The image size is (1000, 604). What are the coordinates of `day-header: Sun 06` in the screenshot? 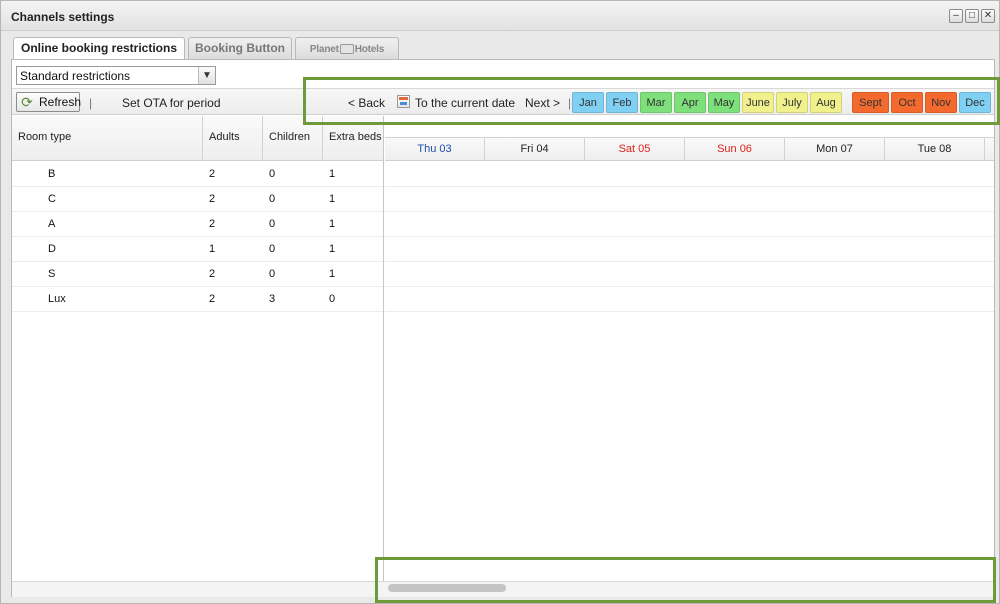 It's located at (735, 149).